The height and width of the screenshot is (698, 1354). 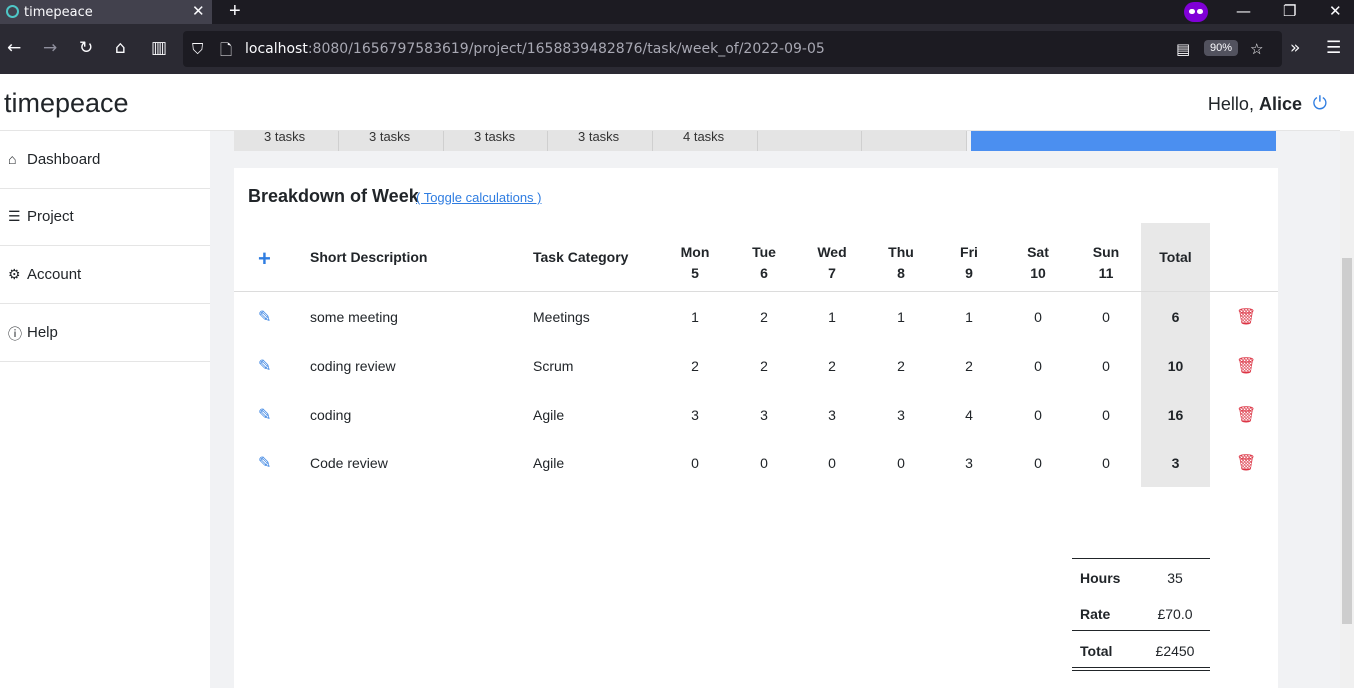 What do you see at coordinates (58, 12) in the screenshot?
I see `tab-title: timepeace` at bounding box center [58, 12].